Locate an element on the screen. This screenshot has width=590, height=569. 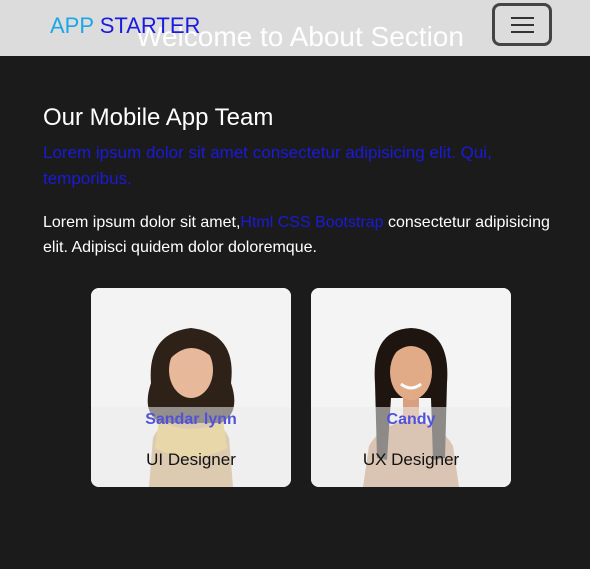
hamburger-menu-icon is located at coordinates (522, 24).